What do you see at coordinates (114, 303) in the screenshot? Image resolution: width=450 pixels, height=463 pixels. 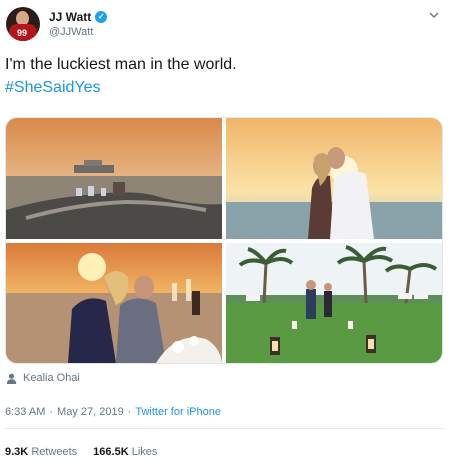 I see `photo-couple-champagne` at bounding box center [114, 303].